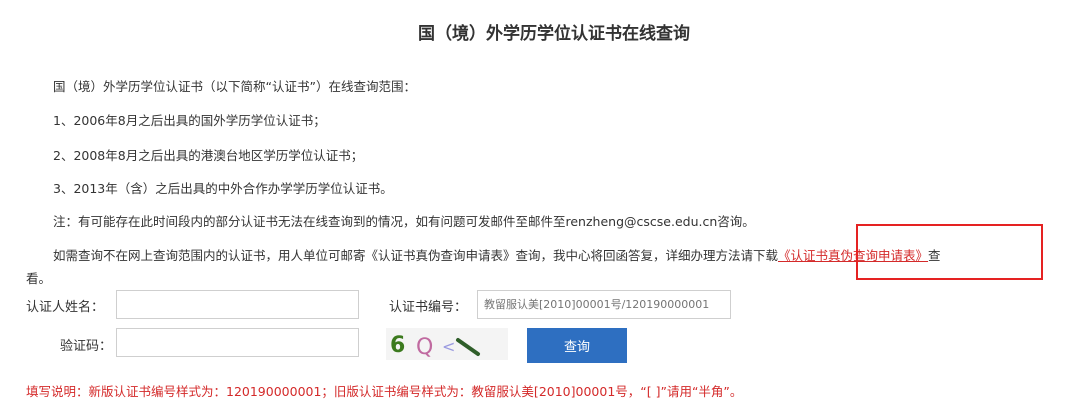  Describe the element at coordinates (234, 86) in the screenshot. I see `scope-intro: 国（境）外学历学位认证书（以下简称“认证书”）在线查询范围：` at that location.